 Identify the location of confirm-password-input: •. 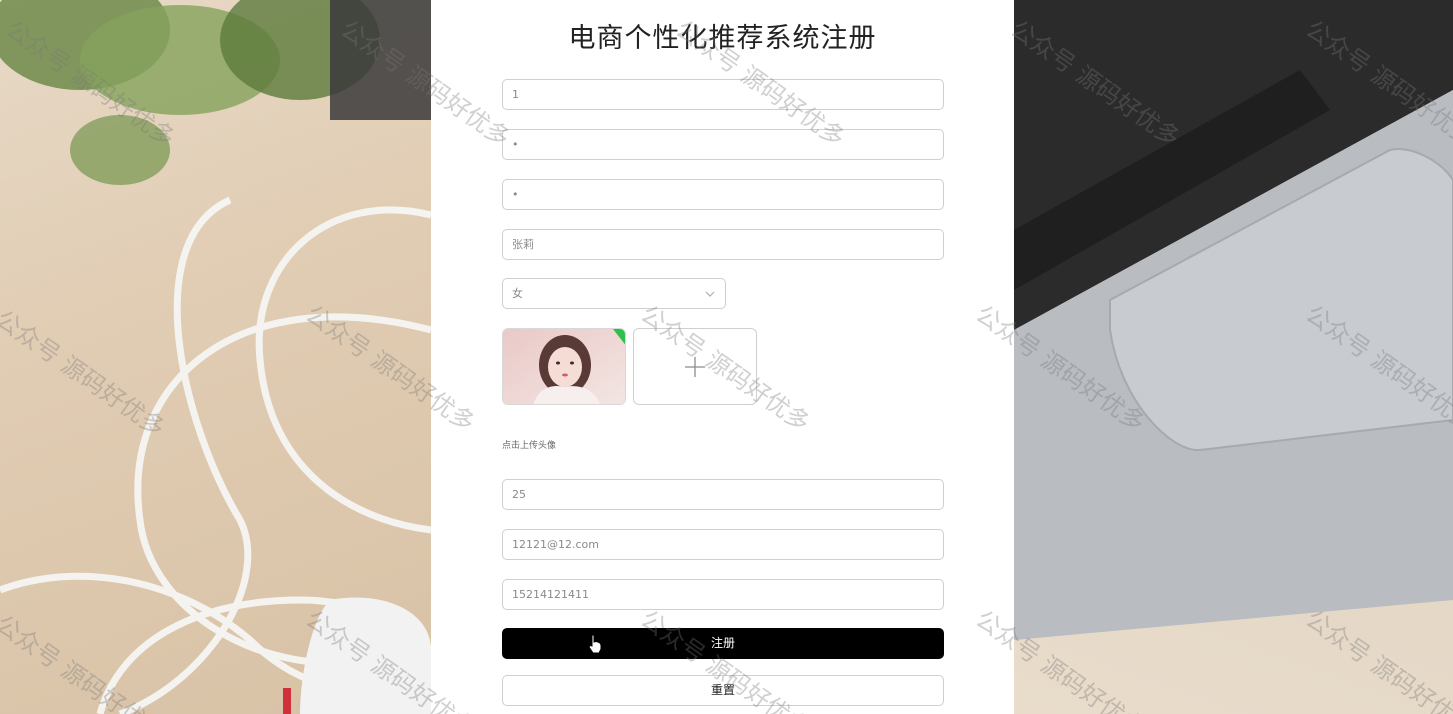
(723, 194).